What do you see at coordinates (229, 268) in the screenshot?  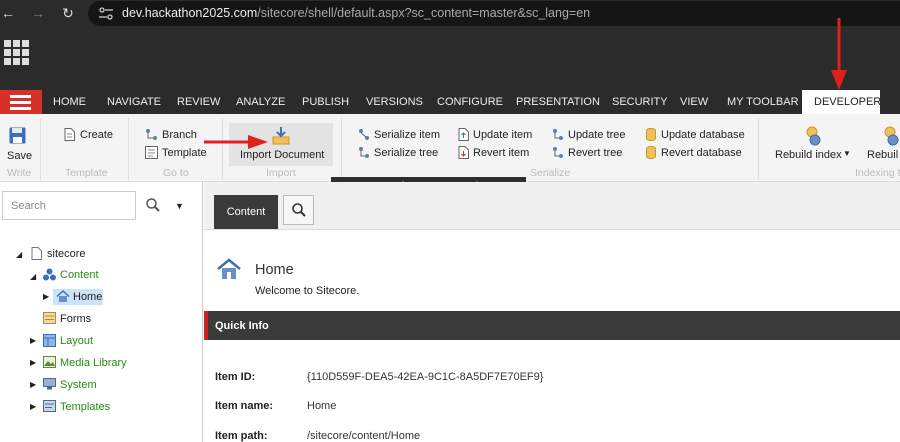 I see `item-home-icon` at bounding box center [229, 268].